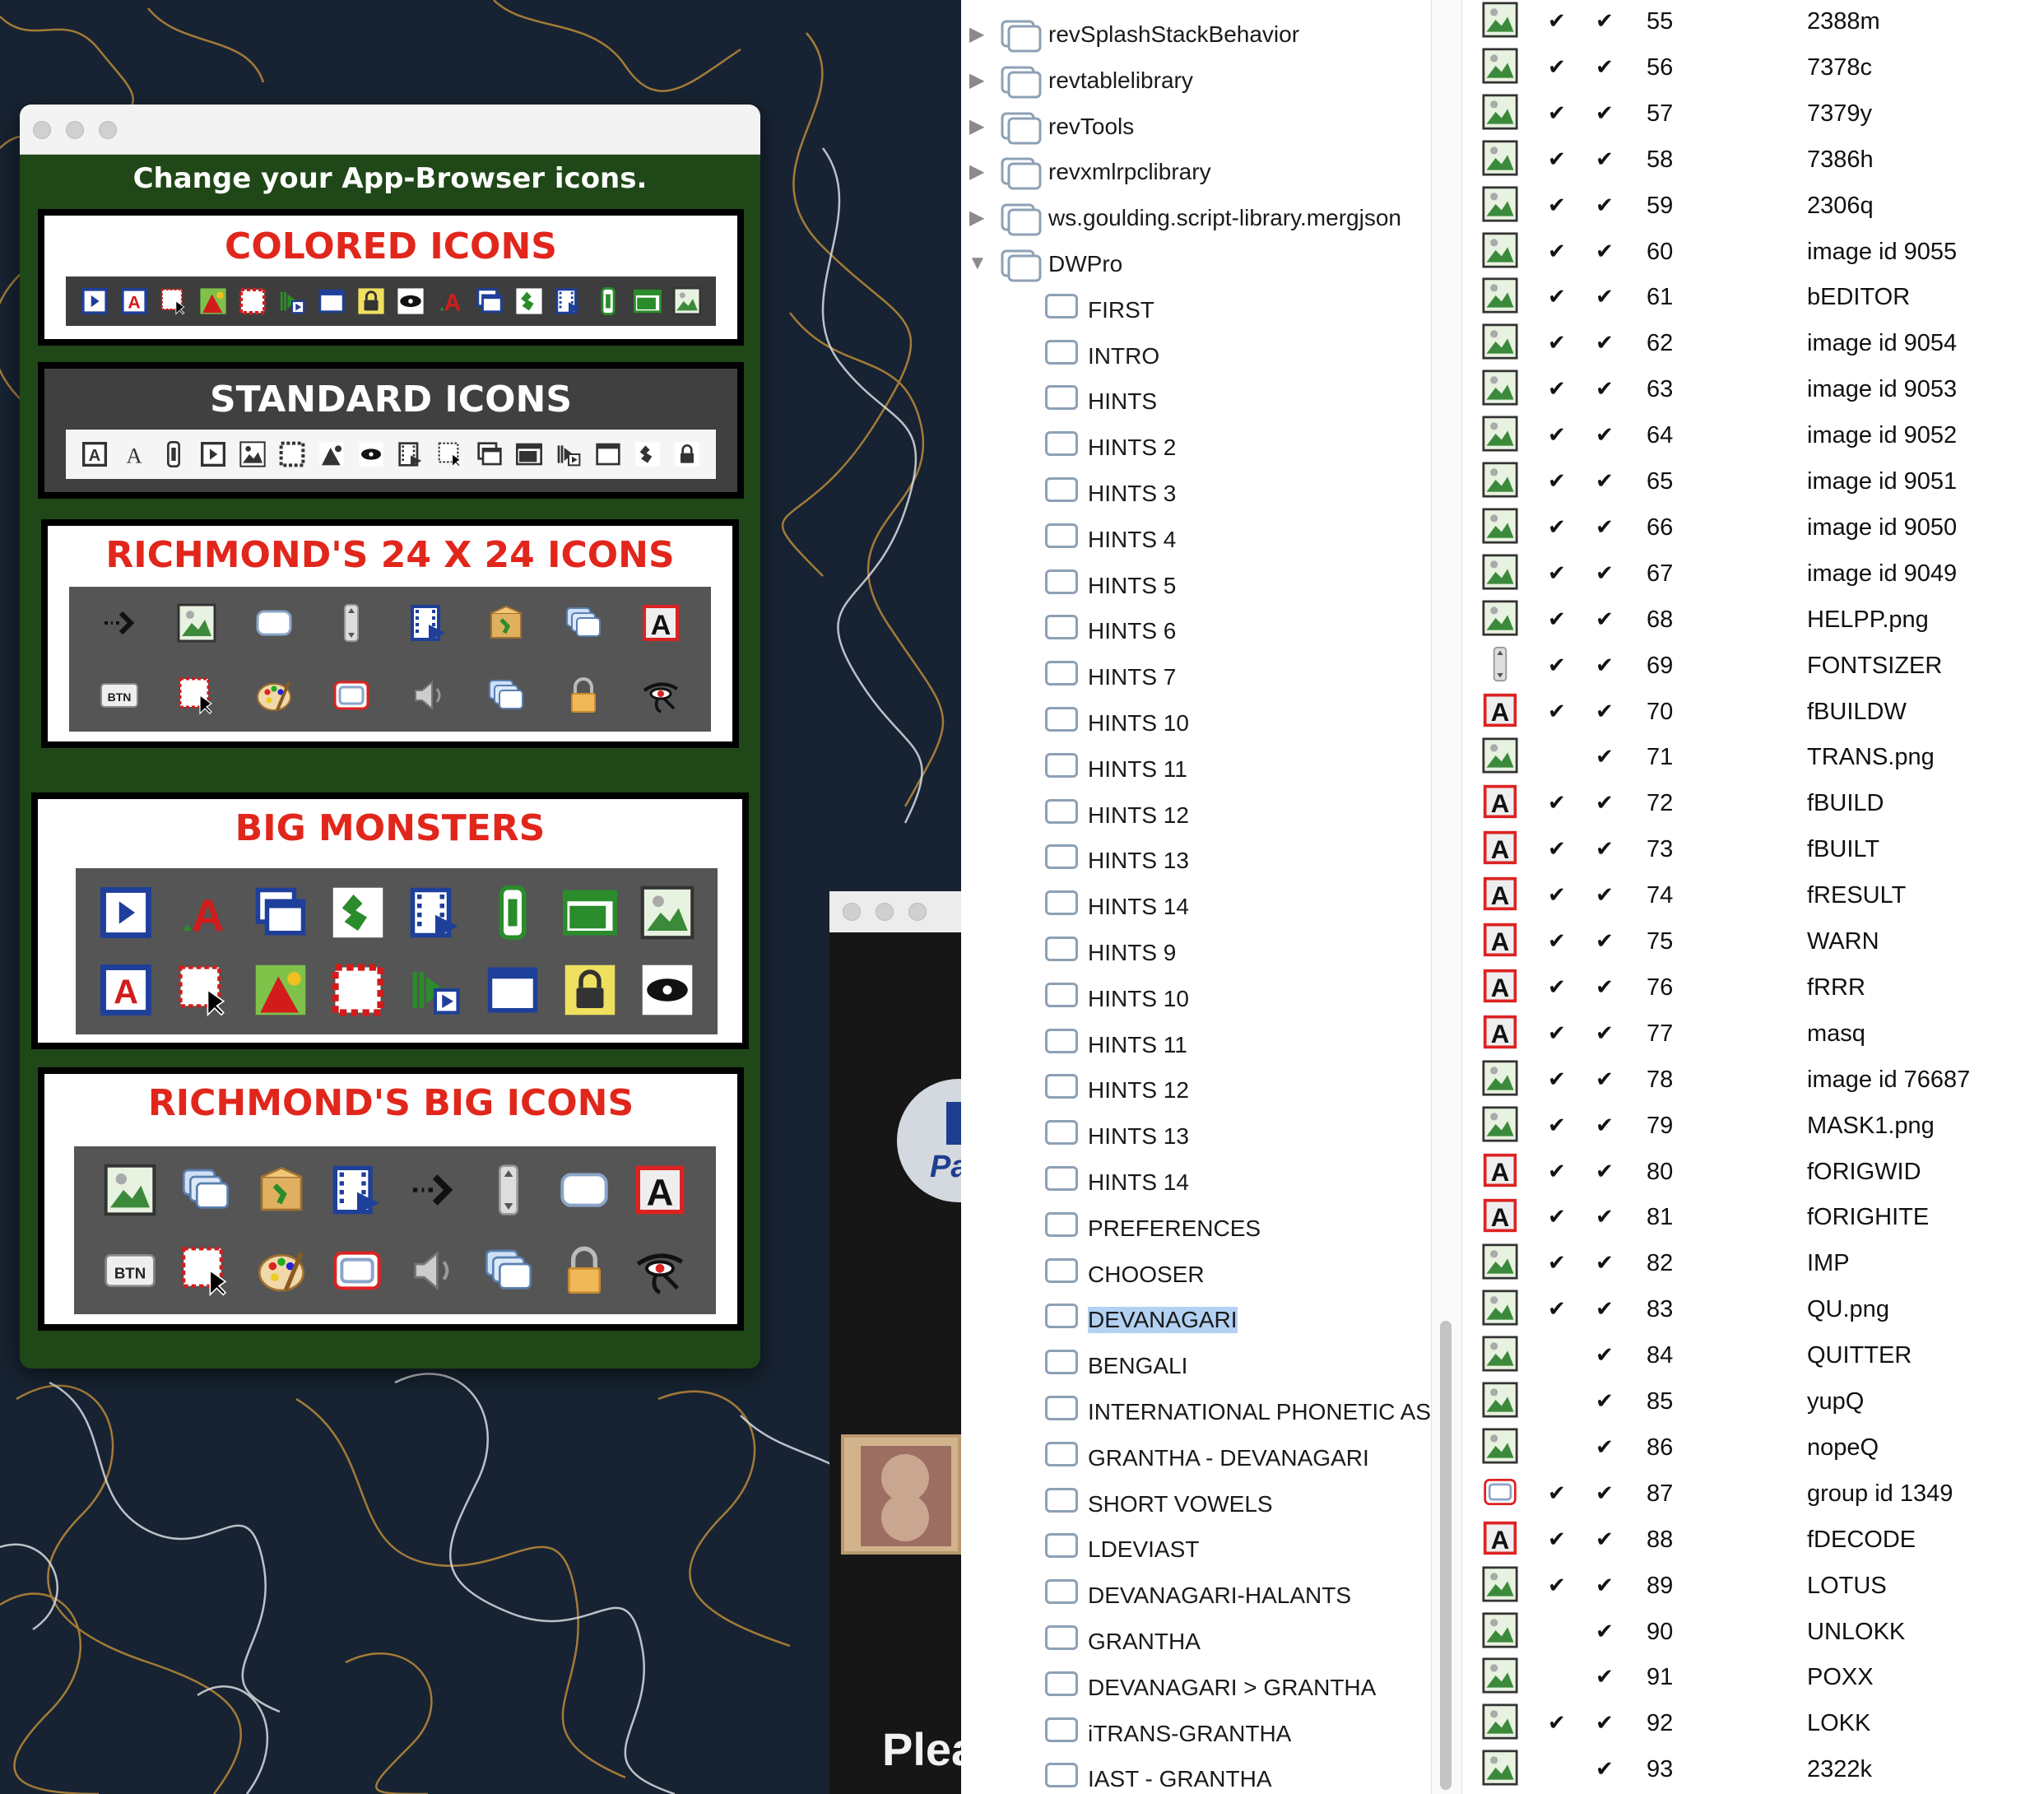 The height and width of the screenshot is (1794, 2044). I want to click on table-row: ✔ ✔ 78 image id 76687, so click(1753, 1083).